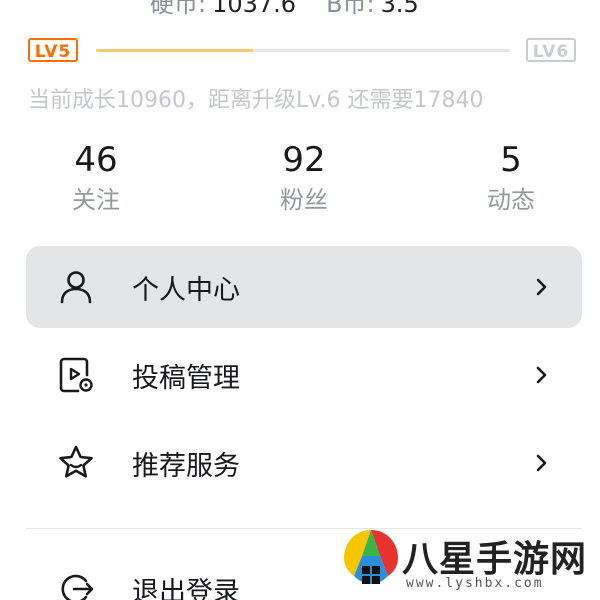  I want to click on menu-item-label: 投稿管理, so click(186, 378).